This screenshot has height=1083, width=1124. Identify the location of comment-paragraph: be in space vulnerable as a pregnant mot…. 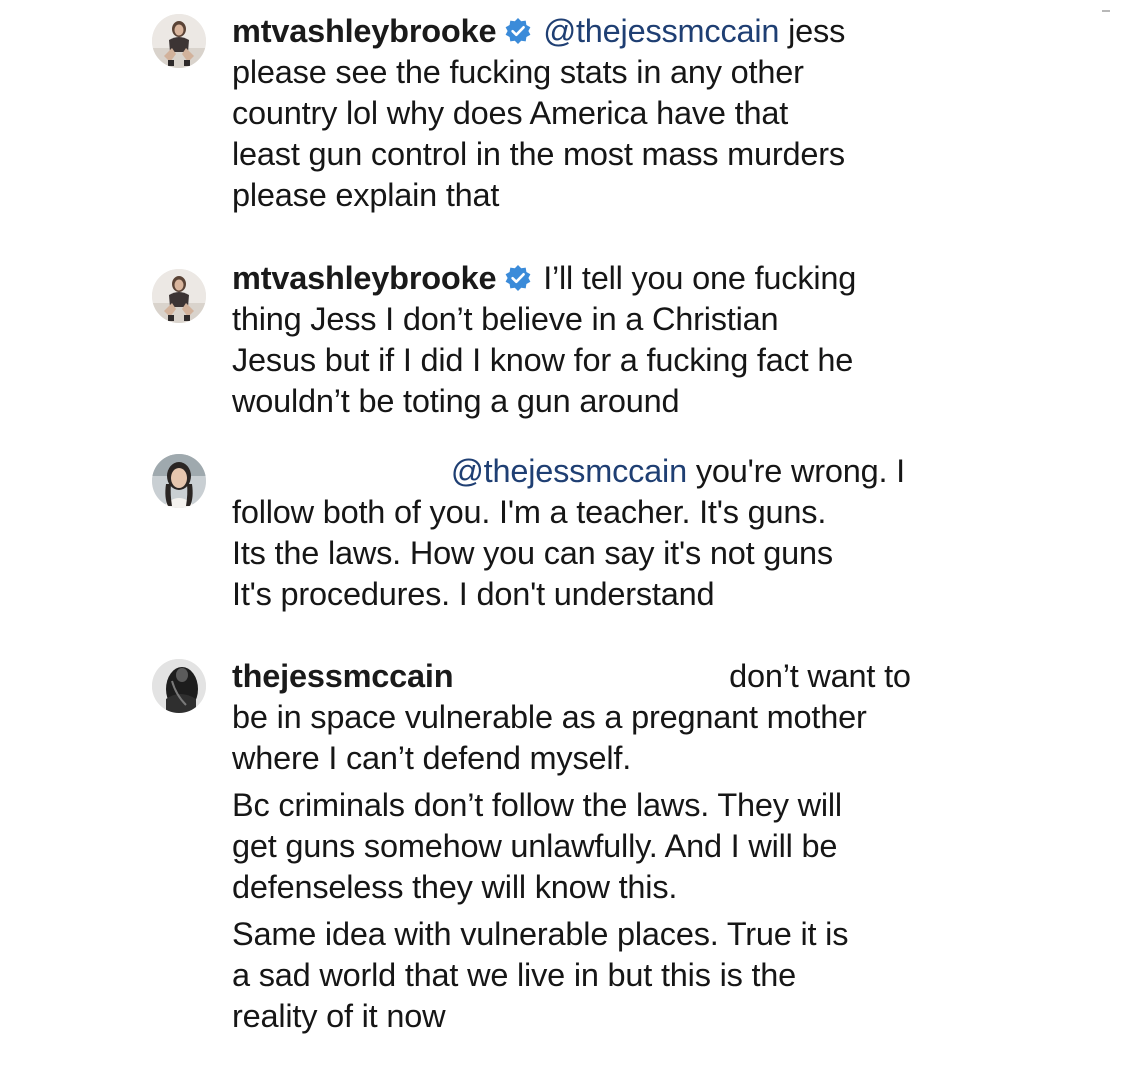
(612, 738).